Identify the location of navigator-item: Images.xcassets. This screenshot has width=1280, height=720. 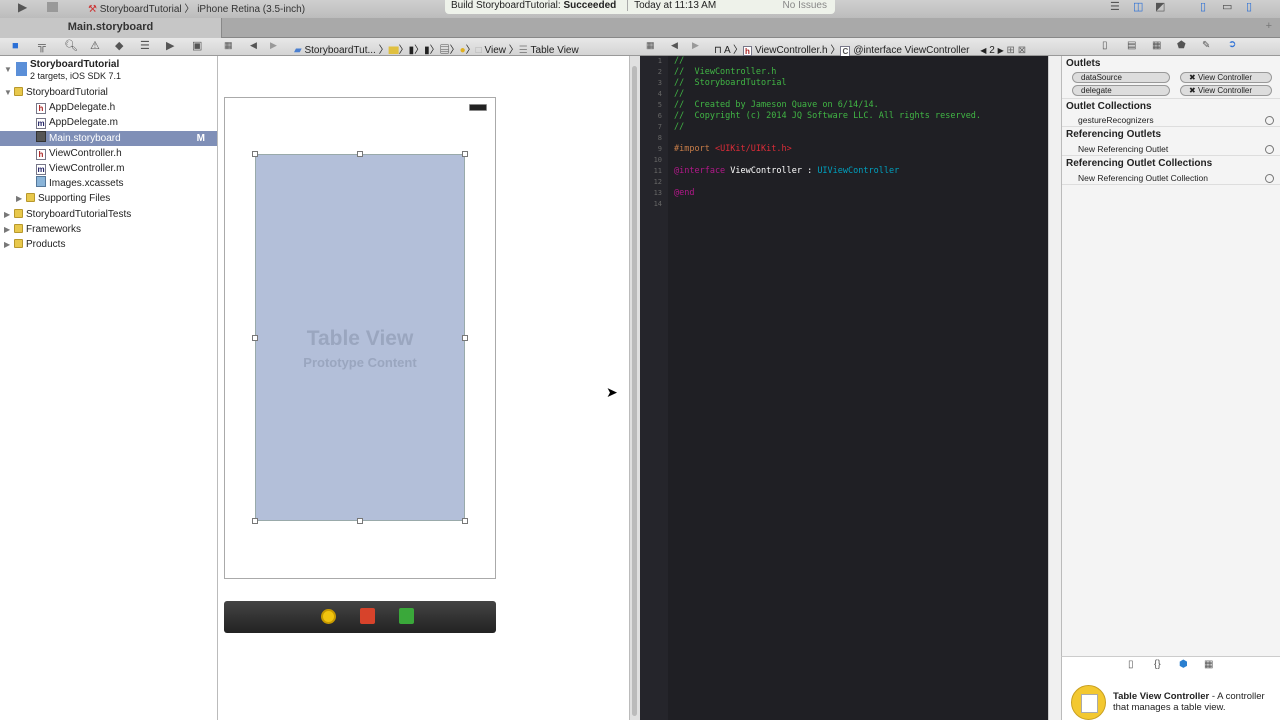
(108, 183).